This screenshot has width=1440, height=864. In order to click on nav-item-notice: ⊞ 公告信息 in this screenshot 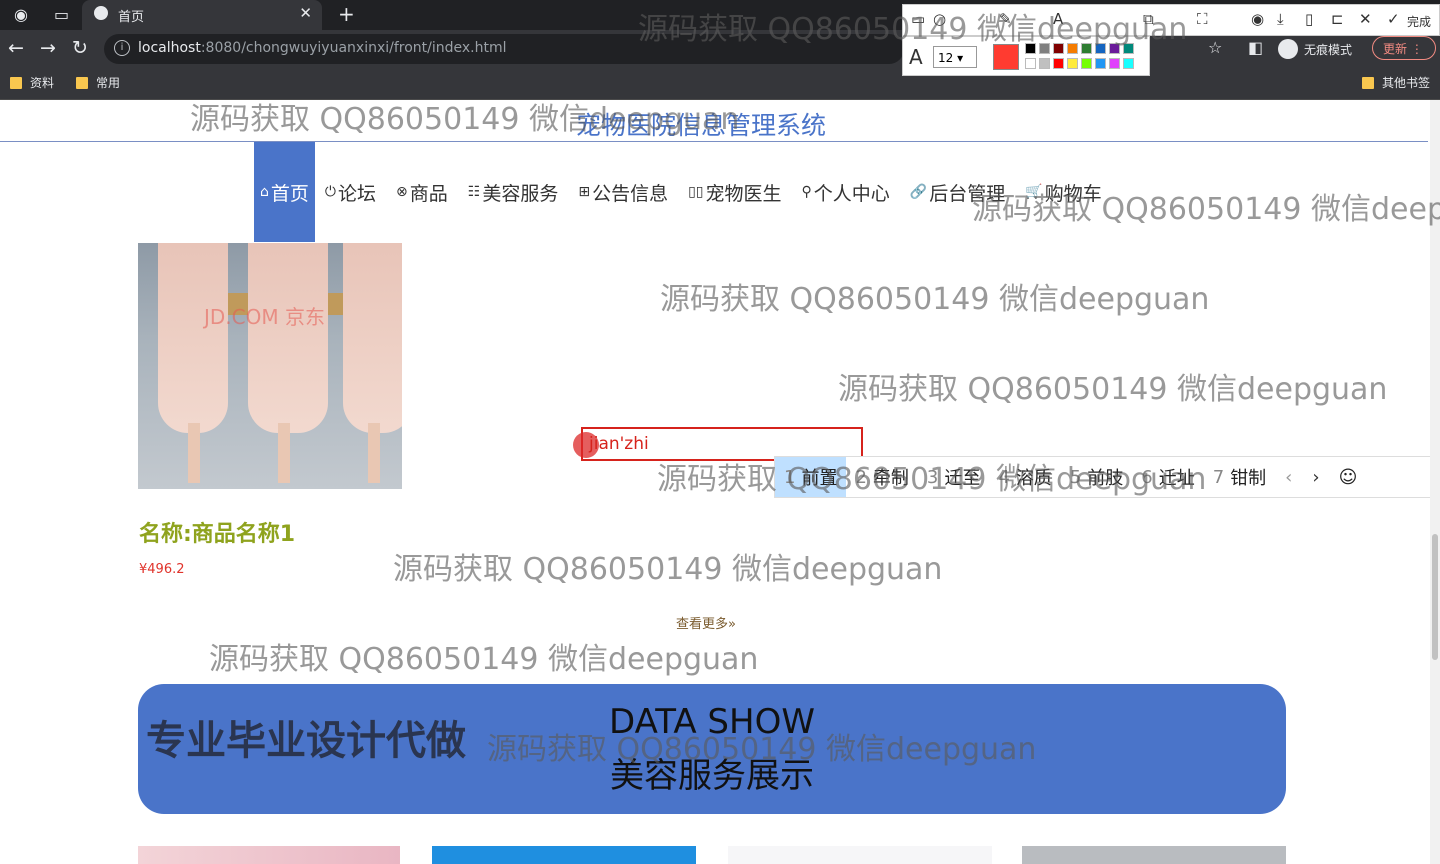, I will do `click(623, 192)`.